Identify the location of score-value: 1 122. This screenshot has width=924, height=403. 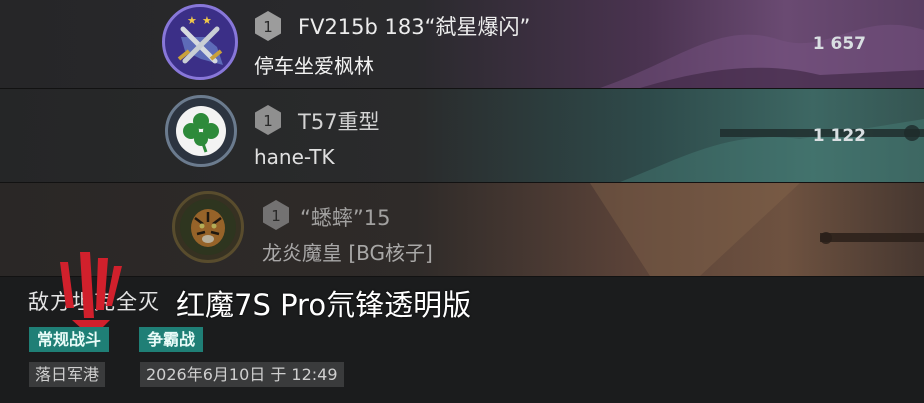
(839, 136).